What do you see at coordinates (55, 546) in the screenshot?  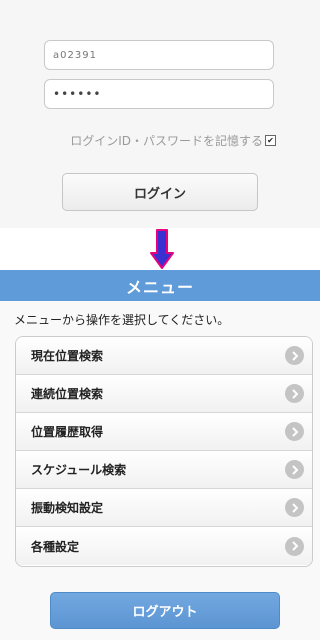 I see `menu-item-label: 各種設定` at bounding box center [55, 546].